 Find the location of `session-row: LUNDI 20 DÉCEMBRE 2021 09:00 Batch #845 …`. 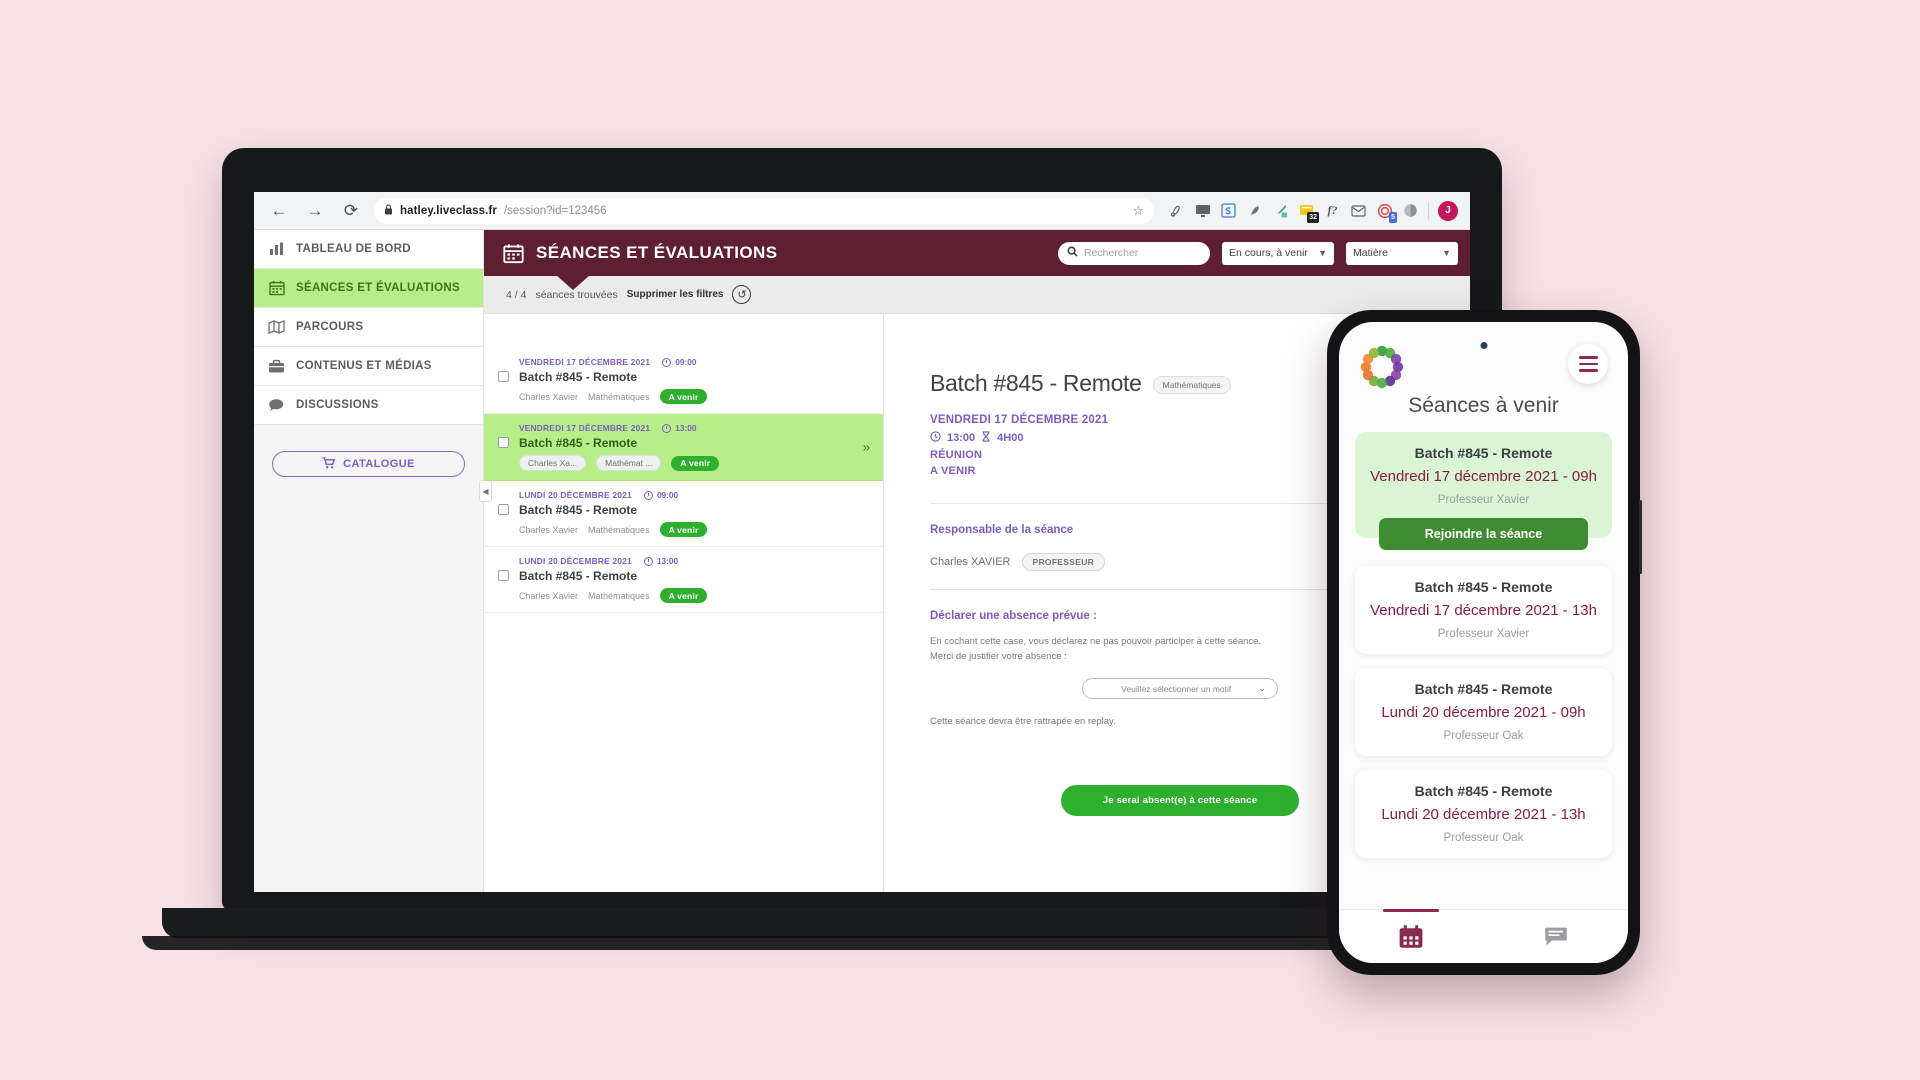

session-row: LUNDI 20 DÉCEMBRE 2021 09:00 Batch #845 … is located at coordinates (683, 514).